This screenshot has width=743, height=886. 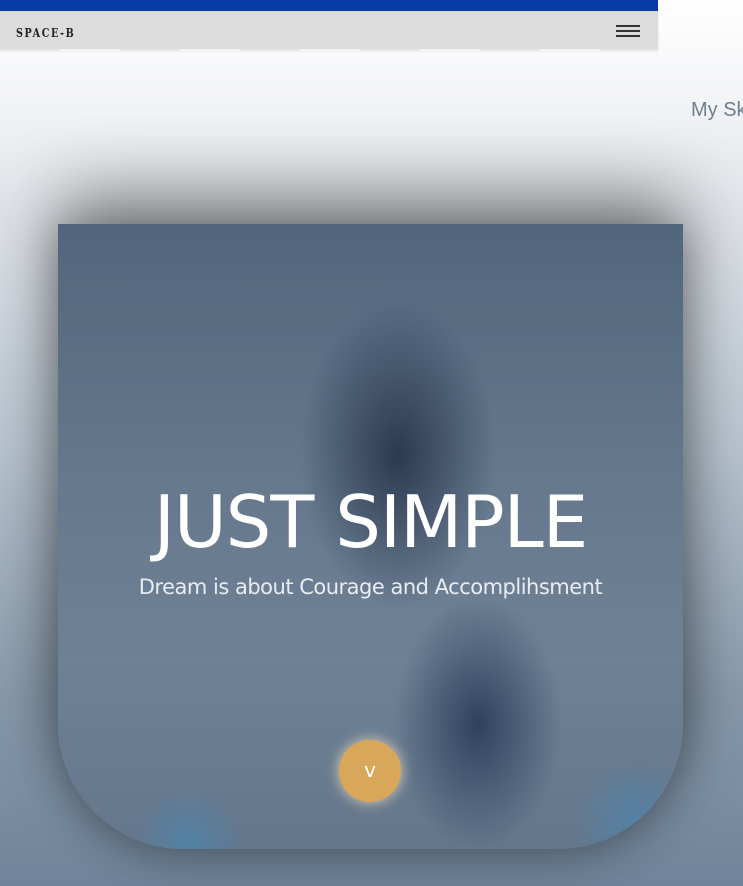 I want to click on offscreen-section-heading: My Sk, so click(x=717, y=110).